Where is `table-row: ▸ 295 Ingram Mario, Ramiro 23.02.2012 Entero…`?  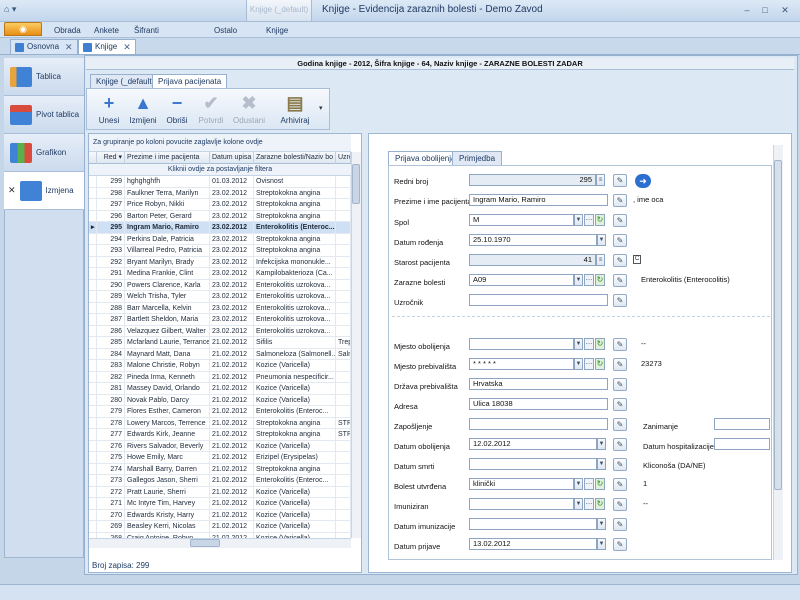 table-row: ▸ 295 Ingram Mario, Ramiro 23.02.2012 Entero… is located at coordinates (220, 228).